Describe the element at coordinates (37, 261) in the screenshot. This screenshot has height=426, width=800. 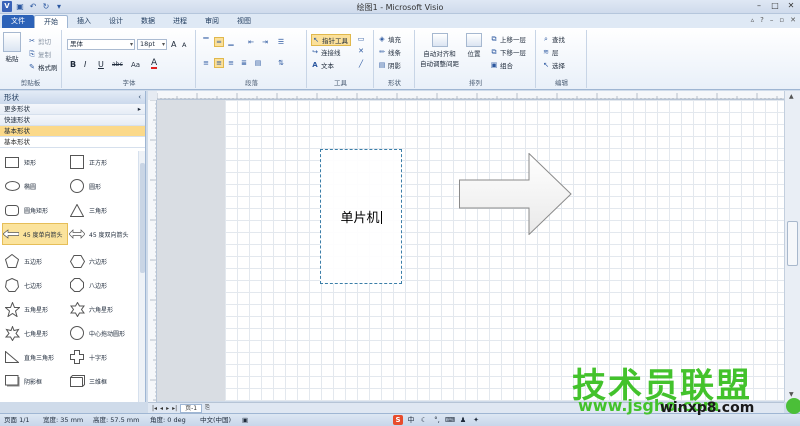
I see `shape-pentagon: 五边形` at that location.